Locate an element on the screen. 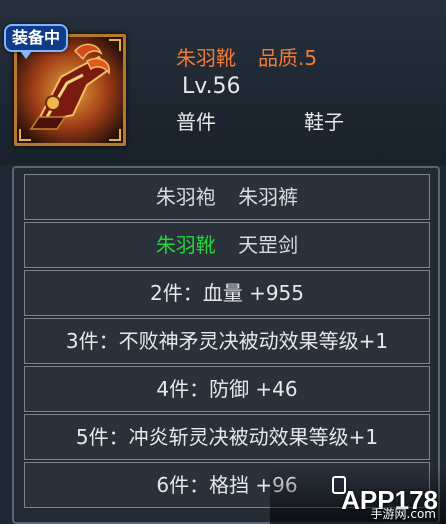 This screenshot has width=446, height=524. set-bonus-text: 2件：血量 +955 is located at coordinates (226, 293).